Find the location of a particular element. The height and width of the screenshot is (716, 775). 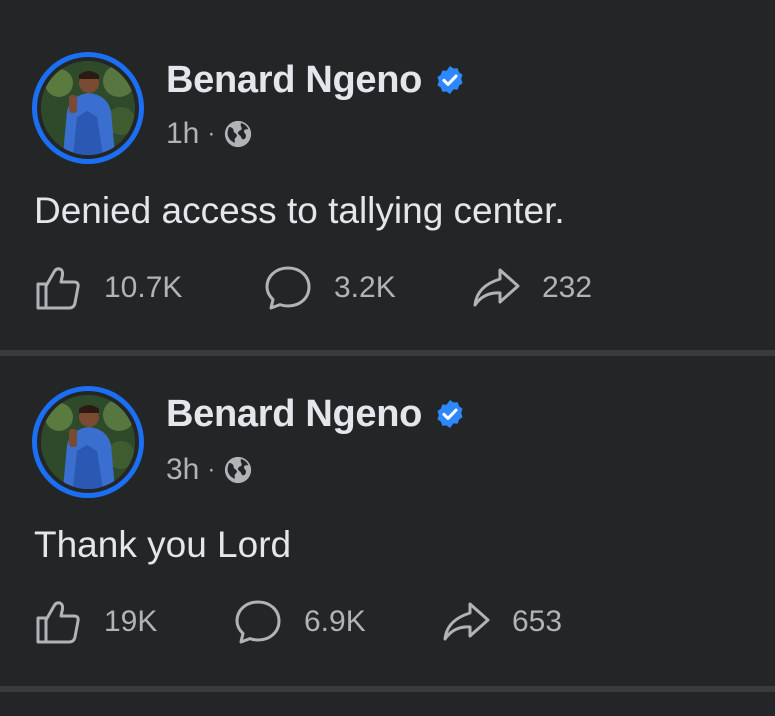

post-actions: 10.7K 3.2K 232 is located at coordinates (313, 288).